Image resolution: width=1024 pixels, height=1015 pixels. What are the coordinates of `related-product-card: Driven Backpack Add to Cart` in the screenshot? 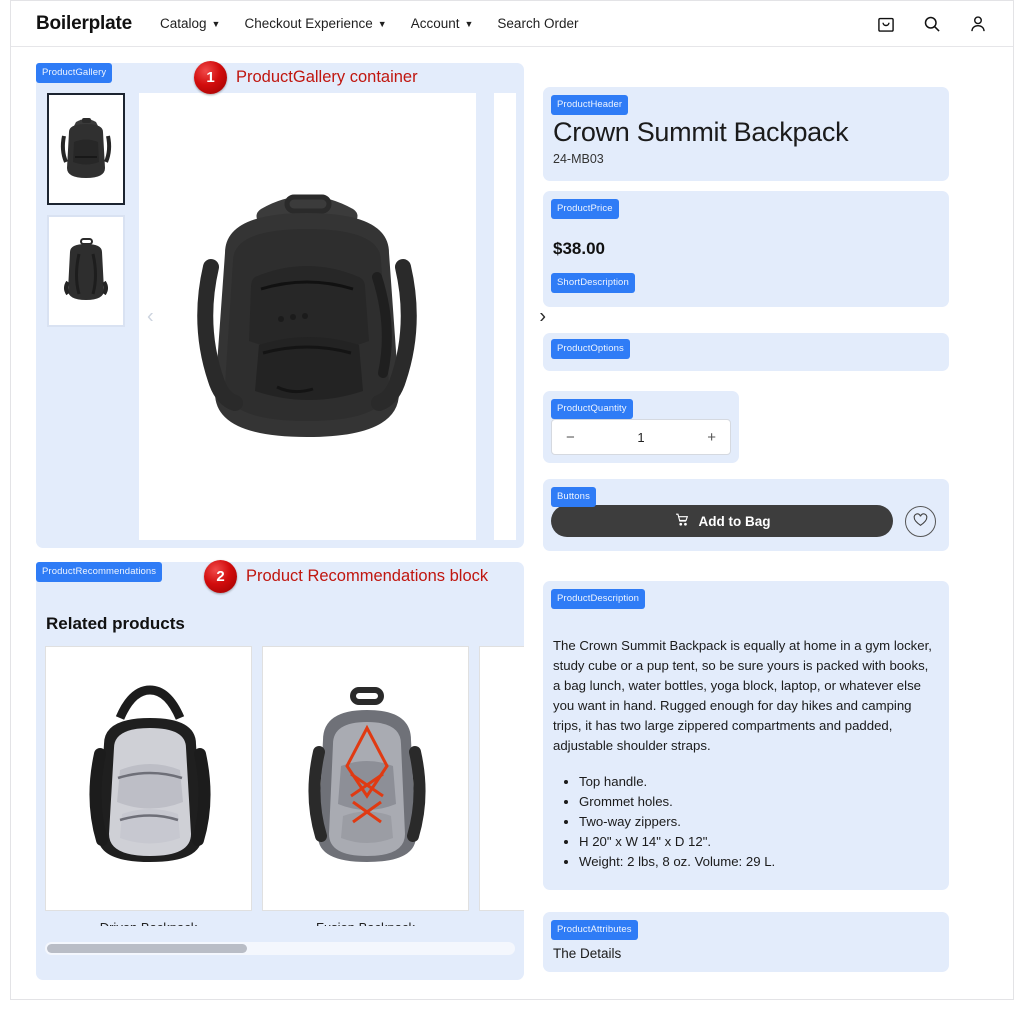 It's located at (148, 786).